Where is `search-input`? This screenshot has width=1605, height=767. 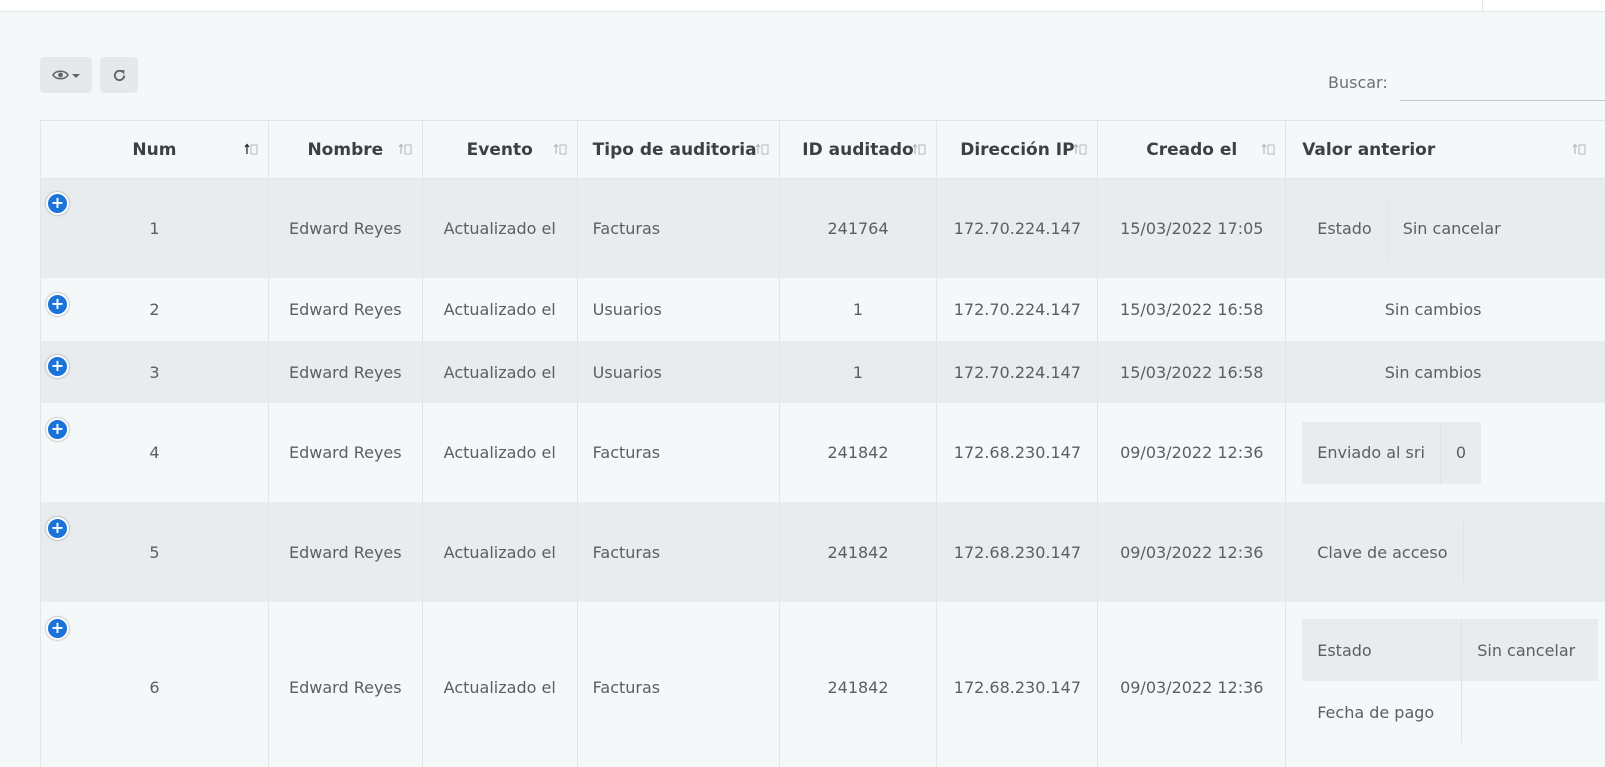 search-input is located at coordinates (1502, 84).